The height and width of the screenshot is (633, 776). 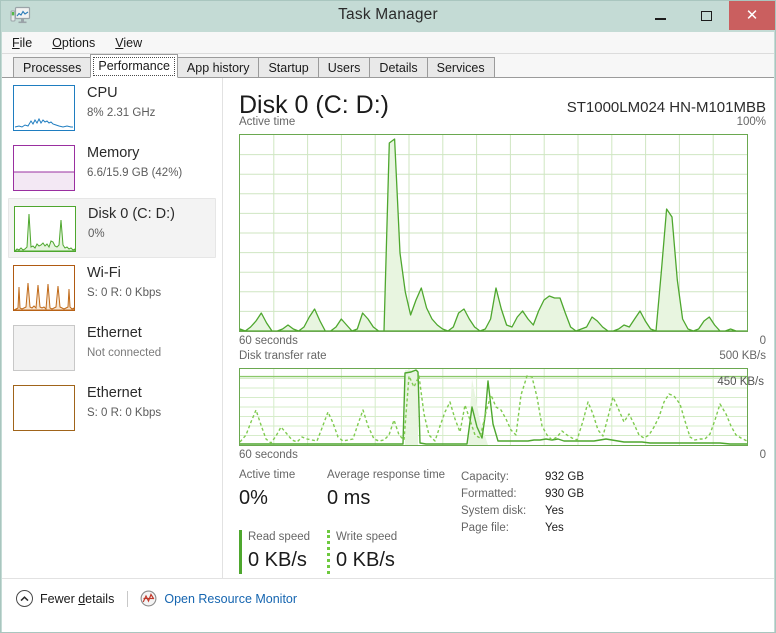 What do you see at coordinates (564, 494) in the screenshot?
I see `info-value: 930 GB` at bounding box center [564, 494].